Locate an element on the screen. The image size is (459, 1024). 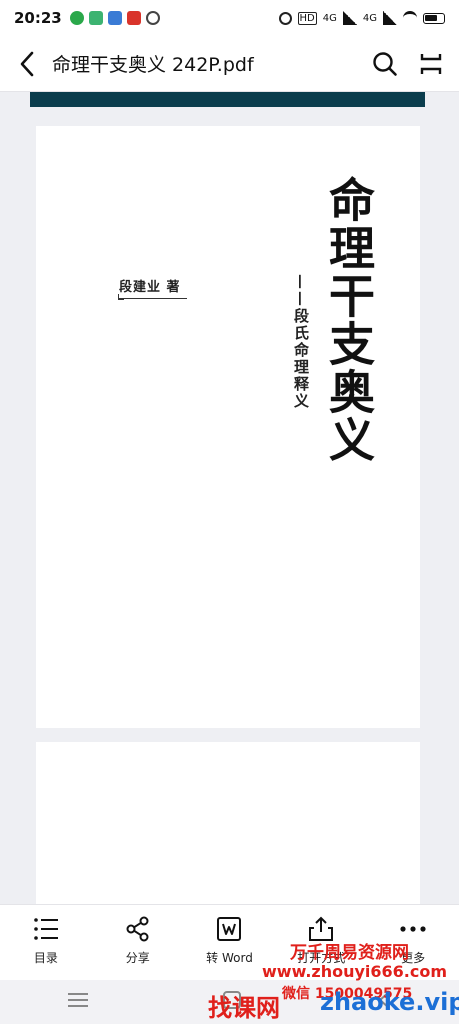
share-icon is located at coordinates (138, 929).